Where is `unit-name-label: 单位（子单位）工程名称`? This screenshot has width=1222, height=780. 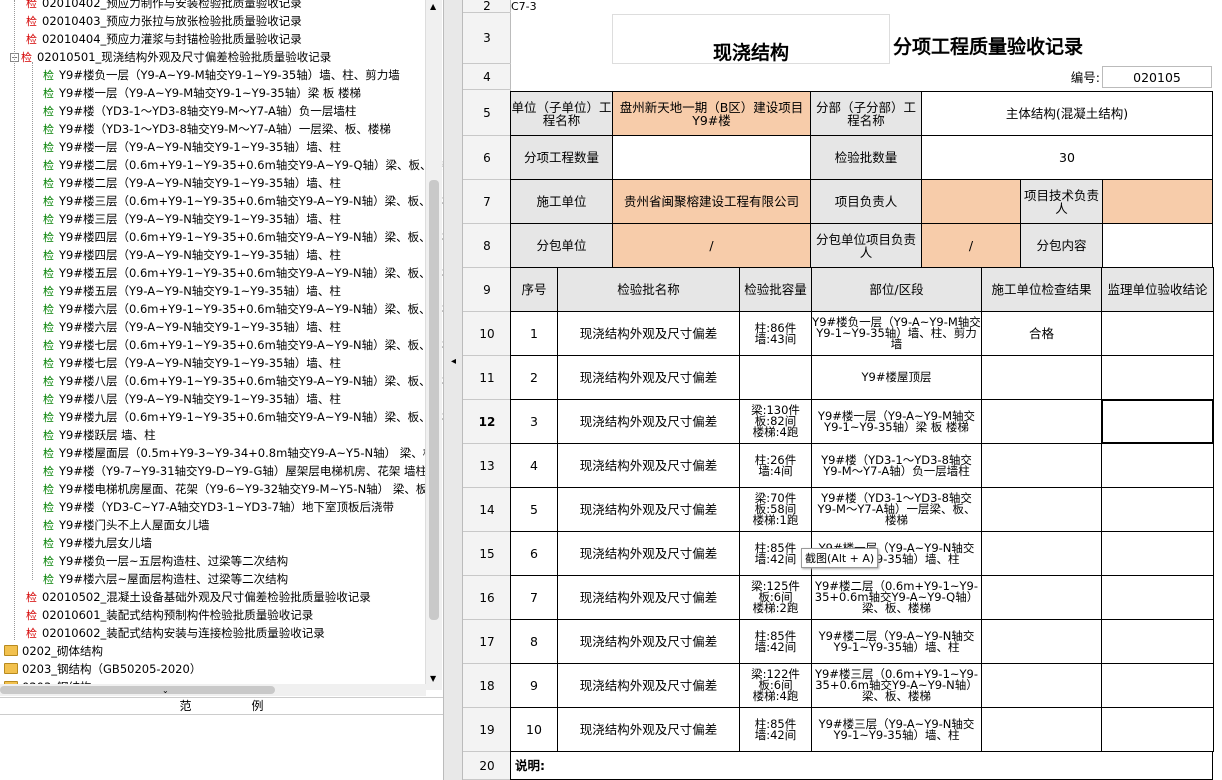 unit-name-label: 单位（子单位）工程名称 is located at coordinates (561, 113).